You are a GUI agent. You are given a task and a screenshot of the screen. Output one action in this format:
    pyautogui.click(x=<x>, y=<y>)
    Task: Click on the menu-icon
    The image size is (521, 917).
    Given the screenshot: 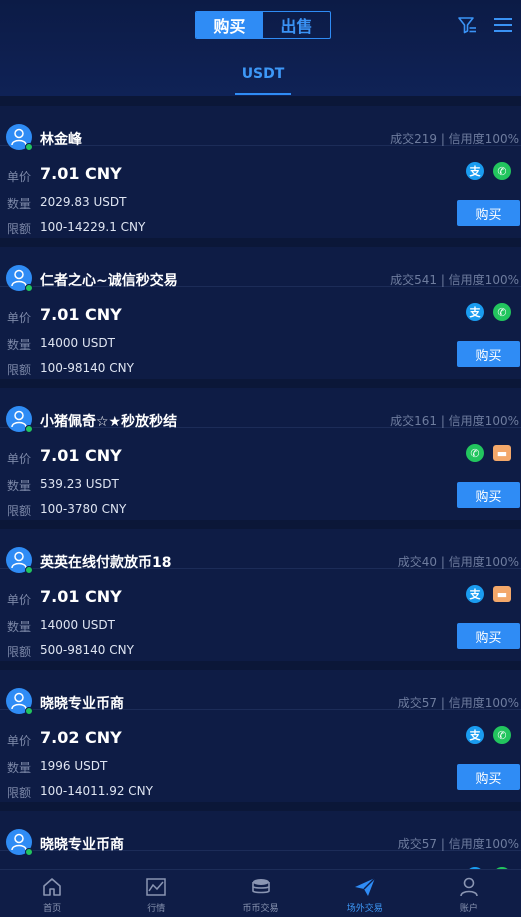 What is the action you would take?
    pyautogui.click(x=503, y=25)
    